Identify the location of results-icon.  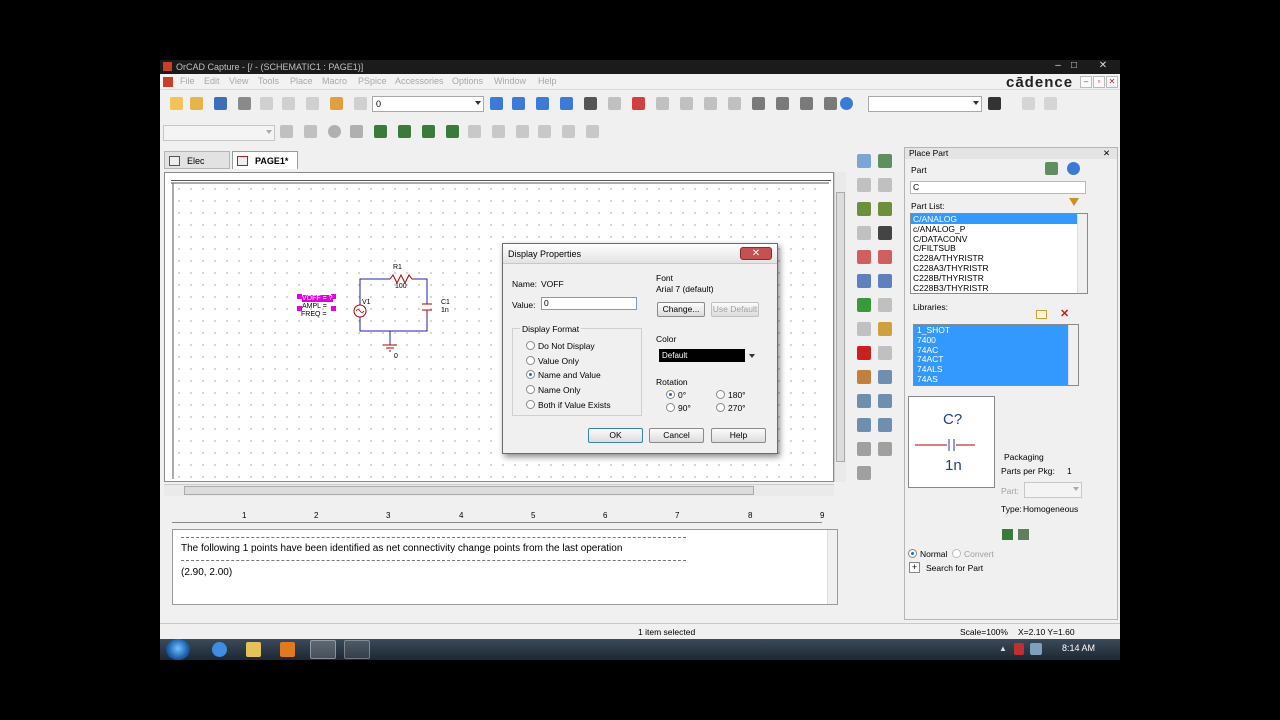
(356, 131).